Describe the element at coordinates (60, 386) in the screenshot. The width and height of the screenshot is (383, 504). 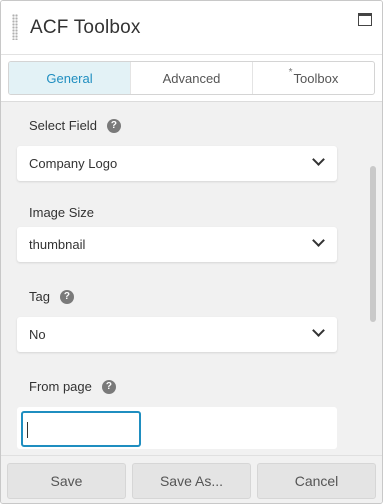
I see `from-page-label-text: From page` at that location.